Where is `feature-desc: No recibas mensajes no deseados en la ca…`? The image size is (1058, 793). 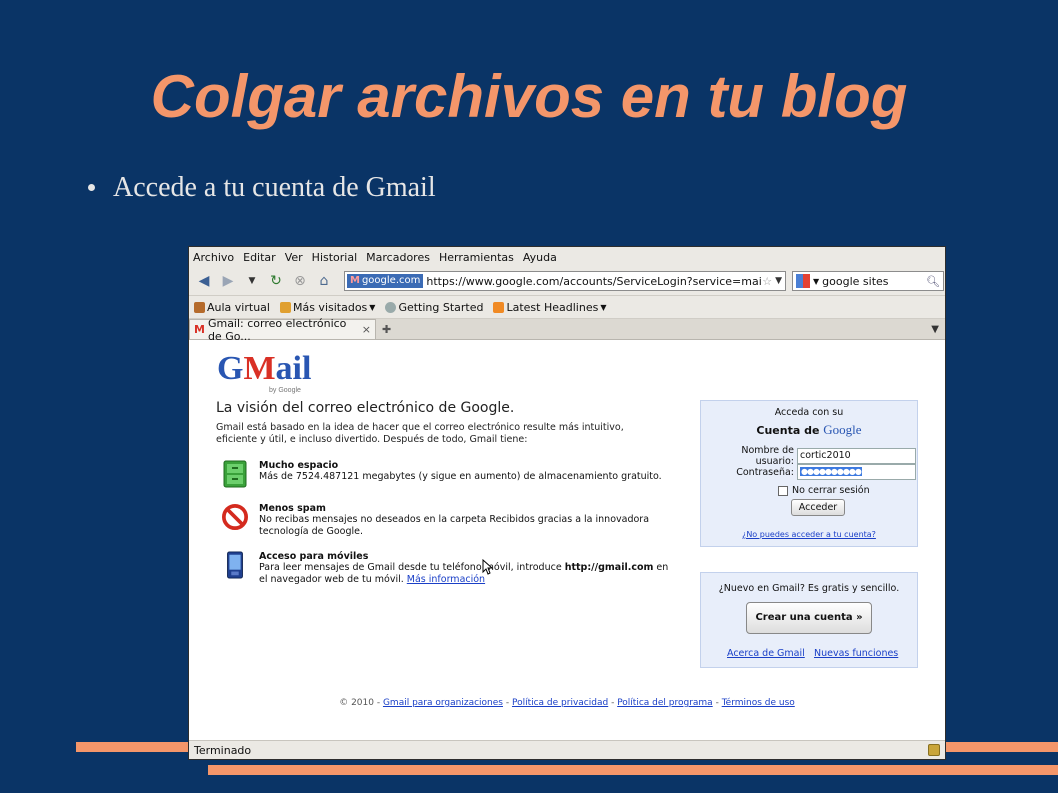
feature-desc: No recibas mensajes no deseados en la ca… is located at coordinates (454, 525).